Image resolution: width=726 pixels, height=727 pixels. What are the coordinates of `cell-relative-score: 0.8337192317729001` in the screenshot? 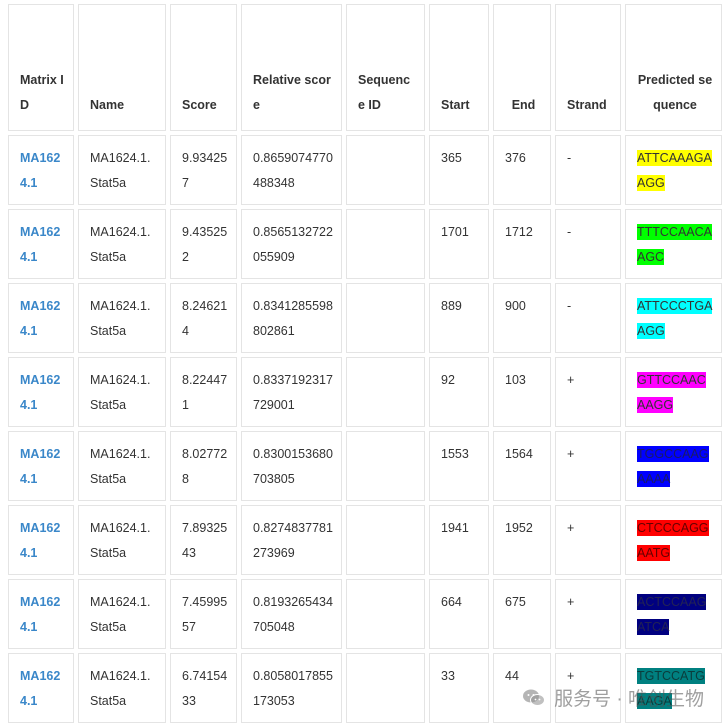 It's located at (291, 392).